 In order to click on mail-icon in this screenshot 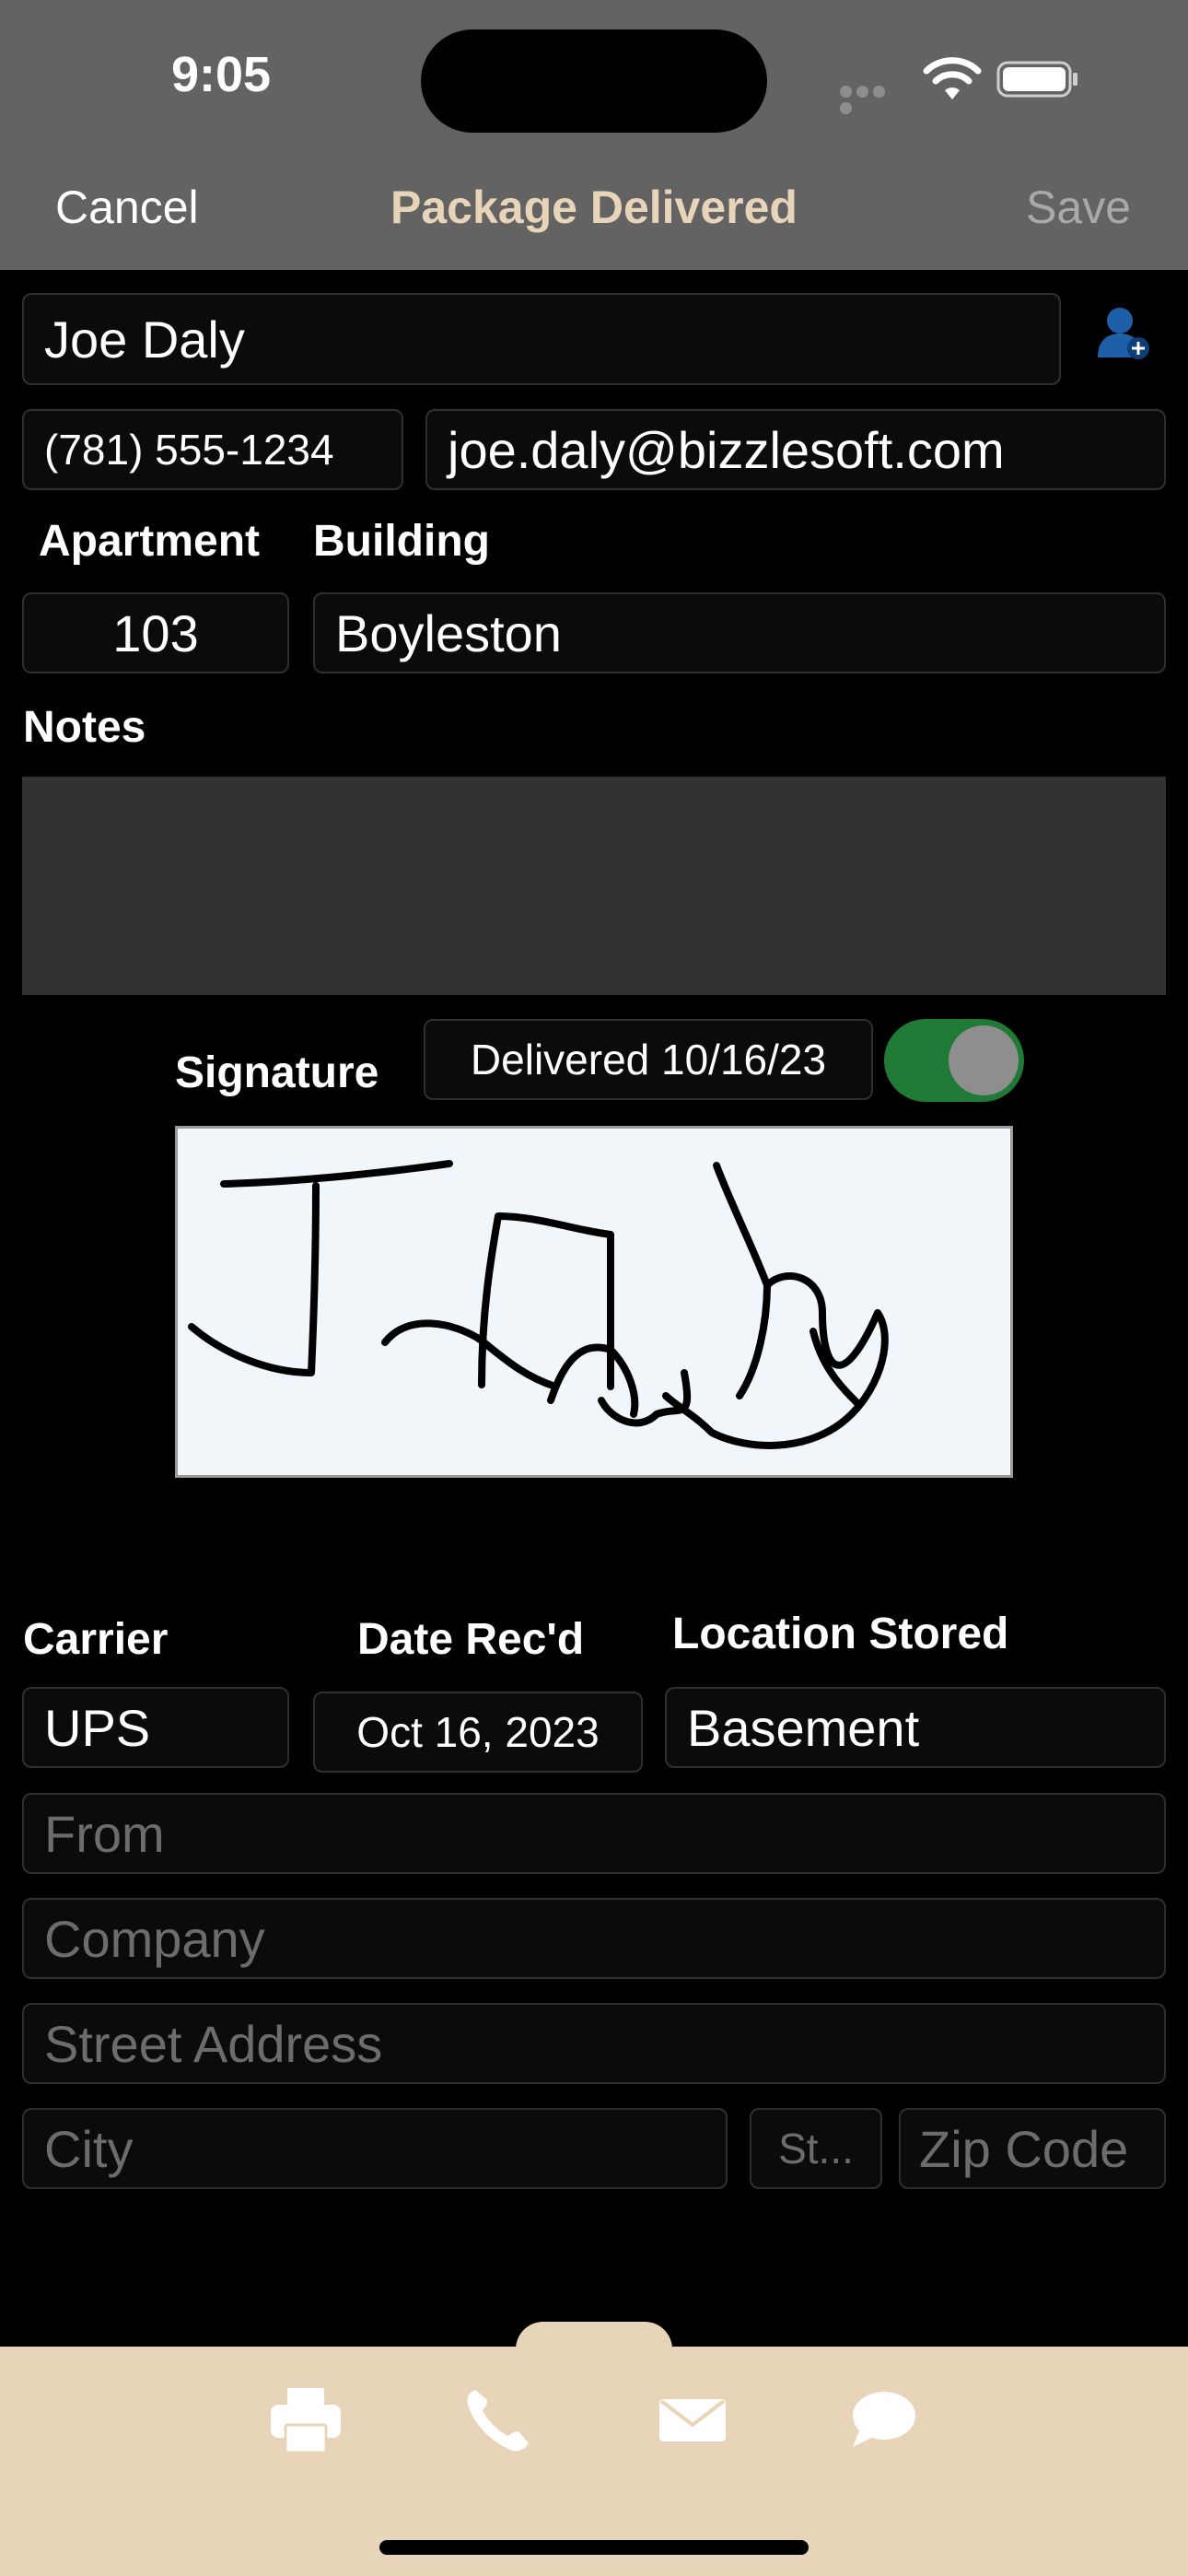, I will do `click(692, 2420)`.